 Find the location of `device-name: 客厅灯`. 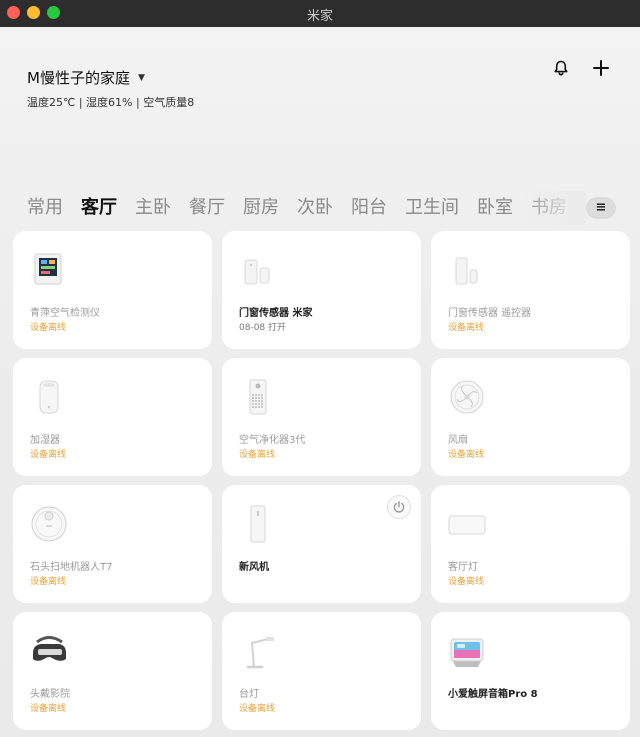

device-name: 客厅灯 is located at coordinates (463, 567).